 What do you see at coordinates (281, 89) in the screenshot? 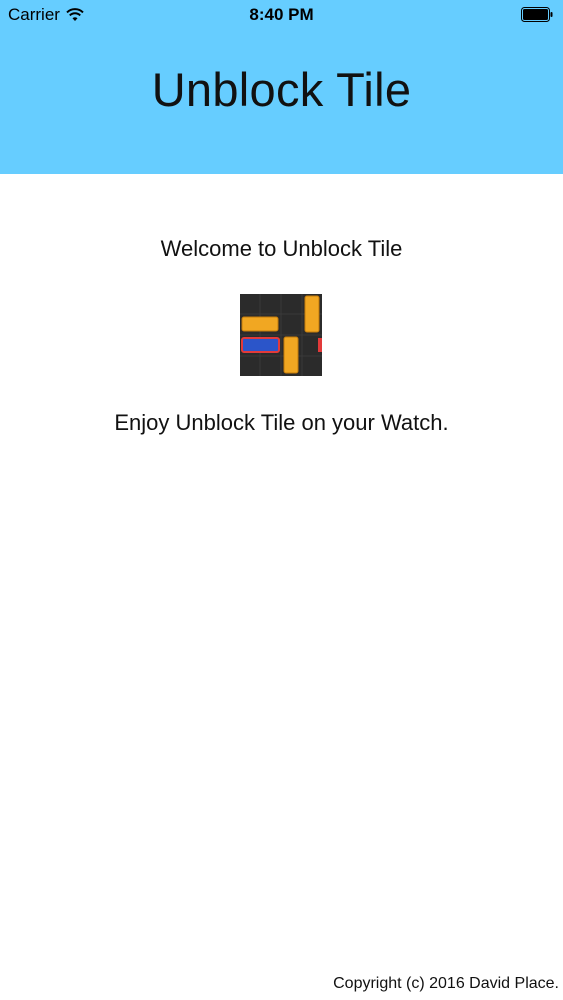
I see `app-title: Unblock Tile` at bounding box center [281, 89].